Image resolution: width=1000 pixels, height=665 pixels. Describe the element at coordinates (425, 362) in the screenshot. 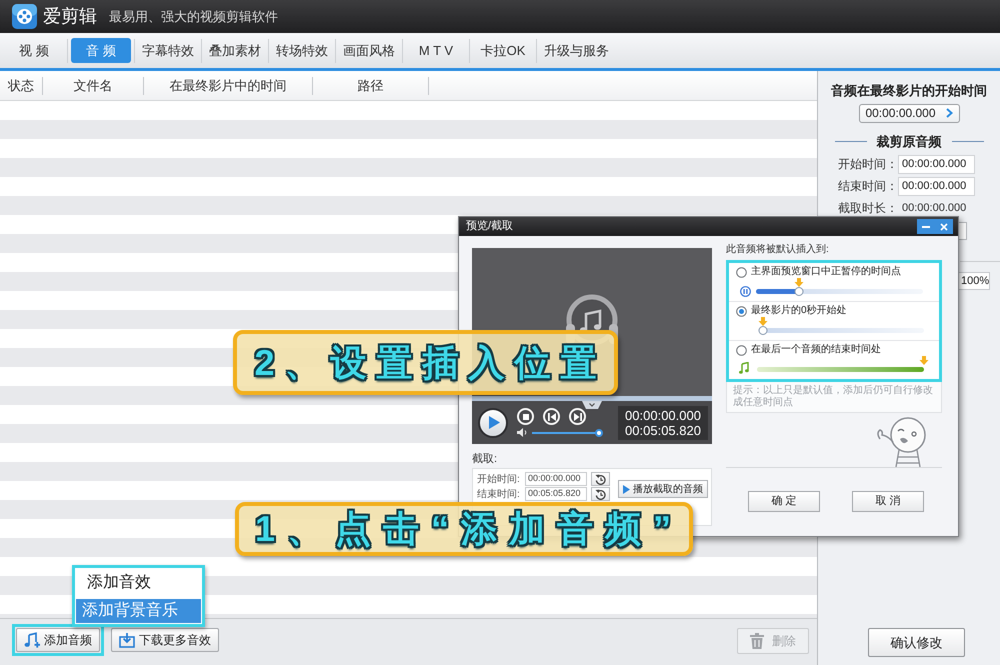

I see `annotation-callout: 2、设置插入位置` at that location.